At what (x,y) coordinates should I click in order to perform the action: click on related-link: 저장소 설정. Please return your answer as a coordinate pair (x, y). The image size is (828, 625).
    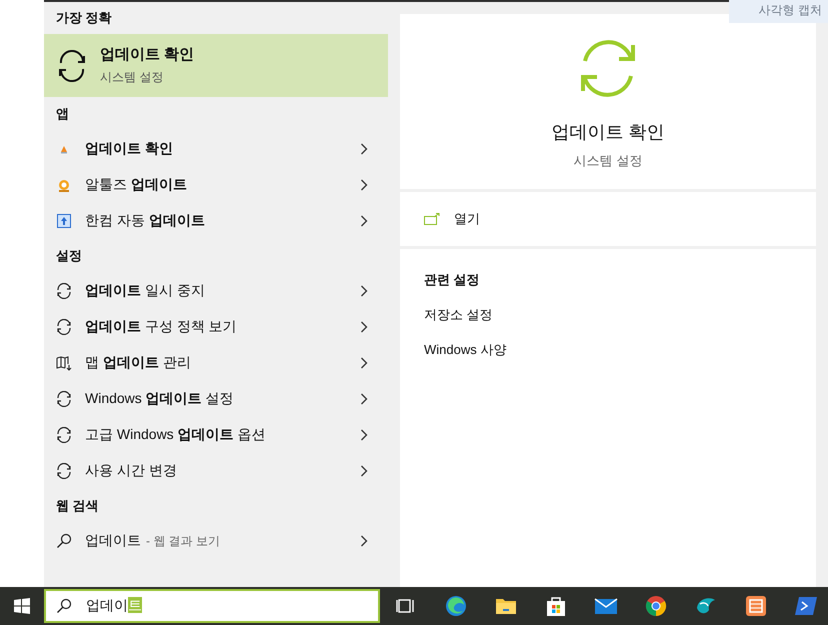
    Looking at the image, I should click on (458, 315).